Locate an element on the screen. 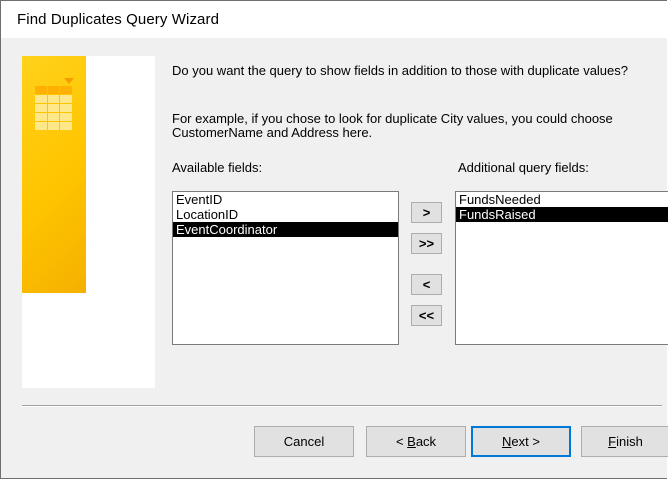 The width and height of the screenshot is (668, 480). remove-field-button: < is located at coordinates (426, 284).